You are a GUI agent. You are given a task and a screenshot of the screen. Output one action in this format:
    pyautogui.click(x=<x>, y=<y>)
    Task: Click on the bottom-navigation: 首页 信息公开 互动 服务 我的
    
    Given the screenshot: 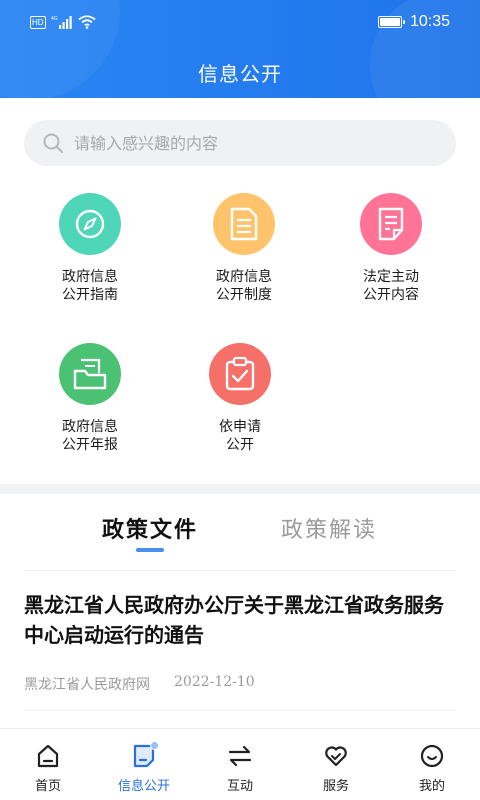 What is the action you would take?
    pyautogui.click(x=240, y=764)
    